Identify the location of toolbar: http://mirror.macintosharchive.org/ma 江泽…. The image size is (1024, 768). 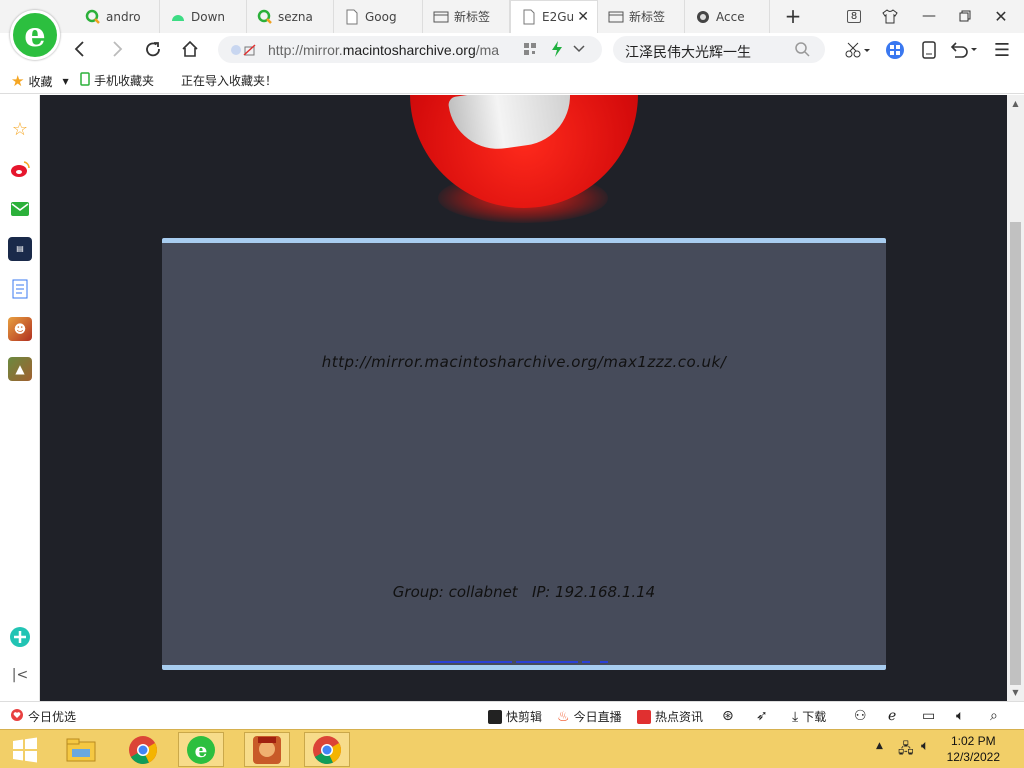
(512, 49).